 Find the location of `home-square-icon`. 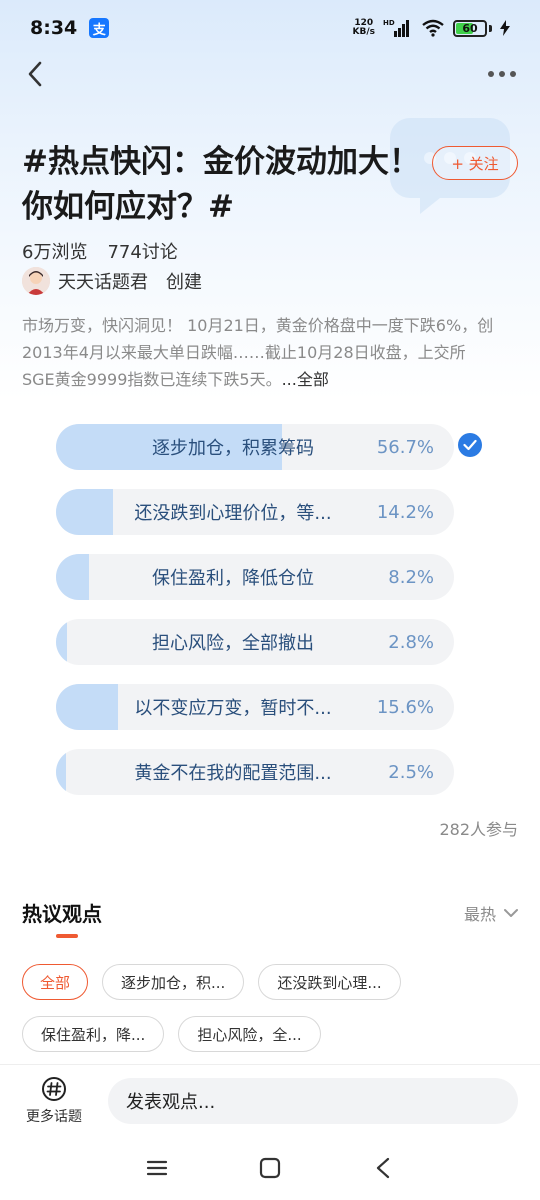

home-square-icon is located at coordinates (270, 1168).